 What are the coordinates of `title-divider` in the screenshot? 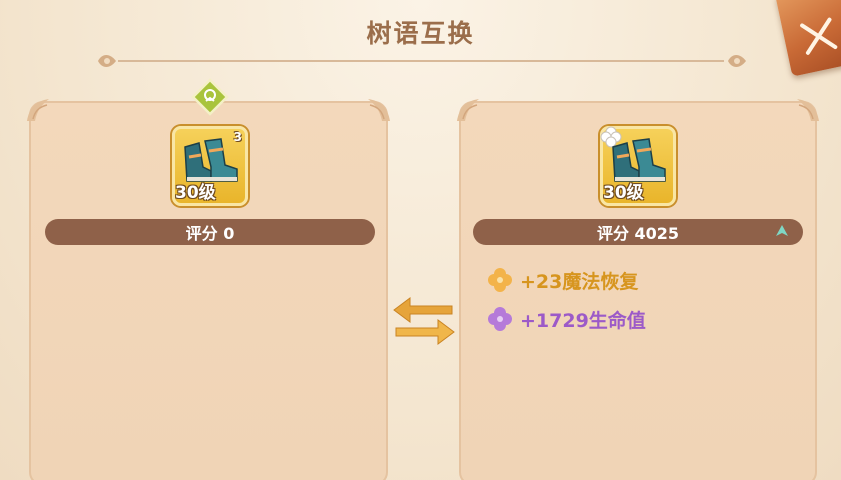 It's located at (421, 61).